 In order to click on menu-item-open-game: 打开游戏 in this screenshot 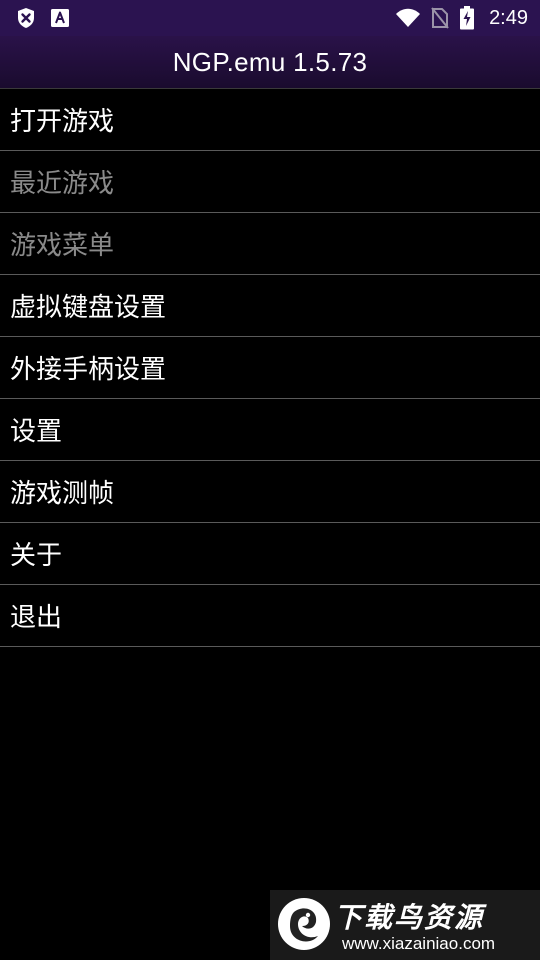, I will do `click(270, 120)`.